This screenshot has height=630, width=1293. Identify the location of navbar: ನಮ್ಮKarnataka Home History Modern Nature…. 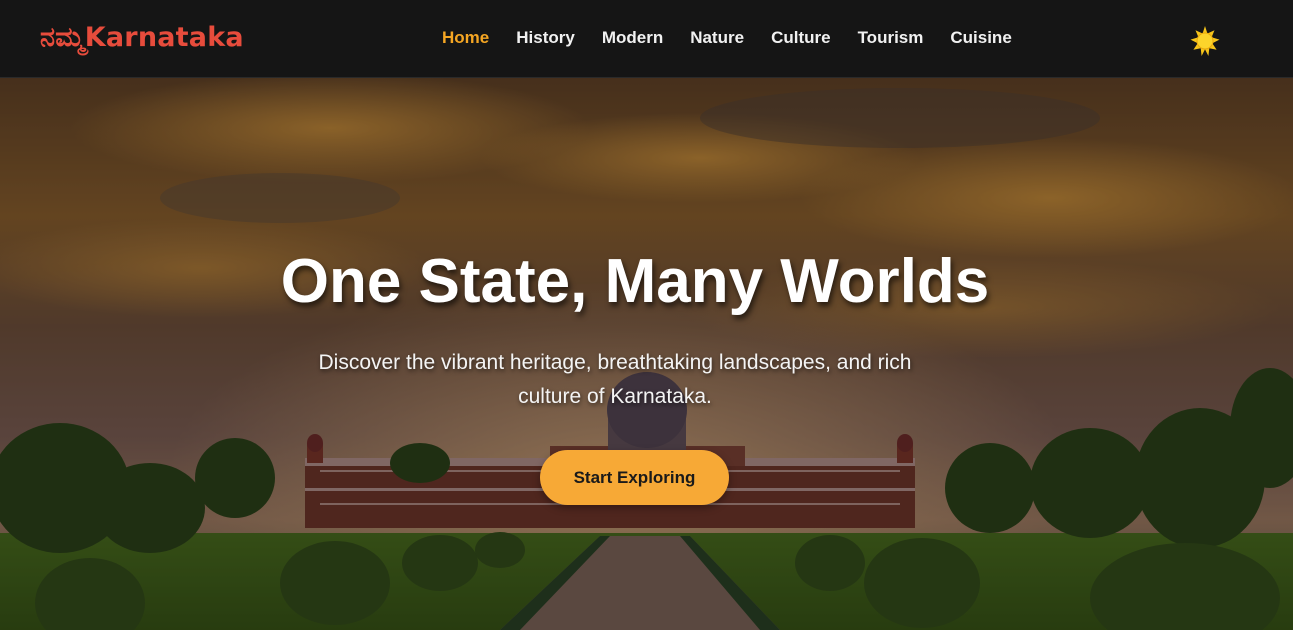
(646, 39).